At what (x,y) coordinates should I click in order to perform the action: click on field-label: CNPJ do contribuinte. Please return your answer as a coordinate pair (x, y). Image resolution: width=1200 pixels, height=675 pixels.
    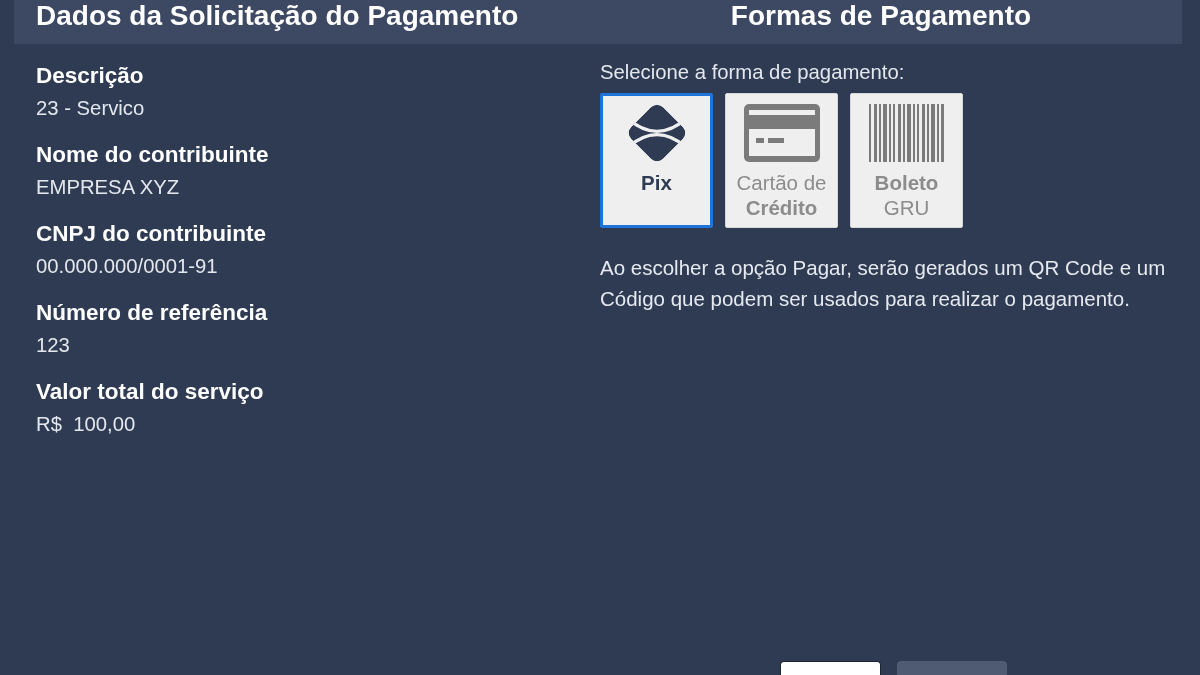
    Looking at the image, I should click on (151, 234).